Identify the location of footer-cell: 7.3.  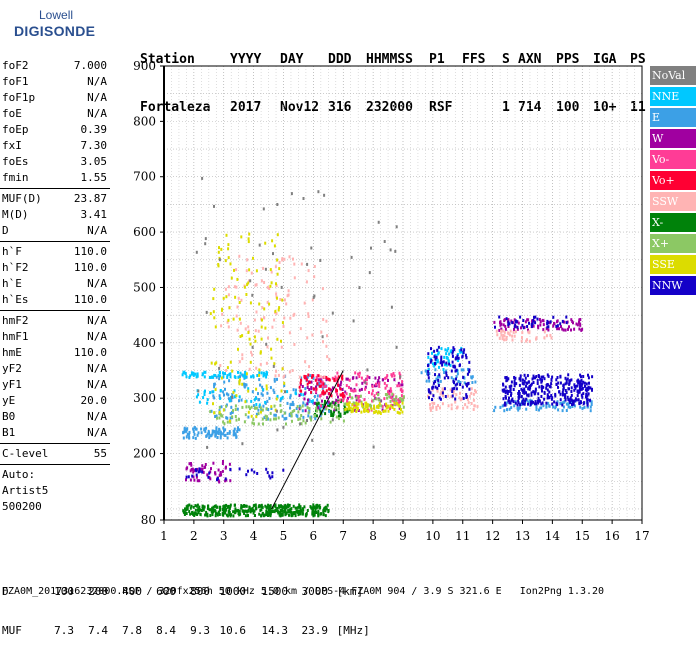
(64, 630).